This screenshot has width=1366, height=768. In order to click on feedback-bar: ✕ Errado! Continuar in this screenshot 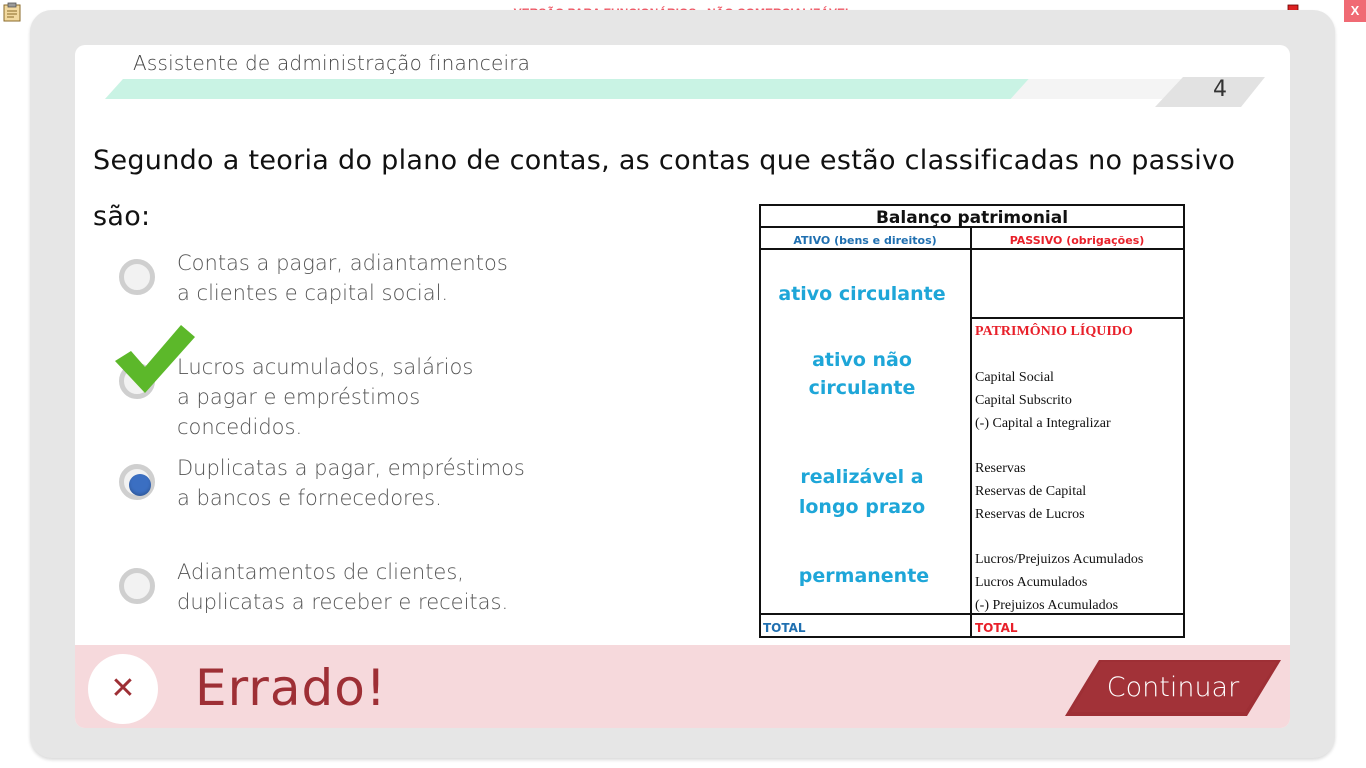, I will do `click(682, 686)`.